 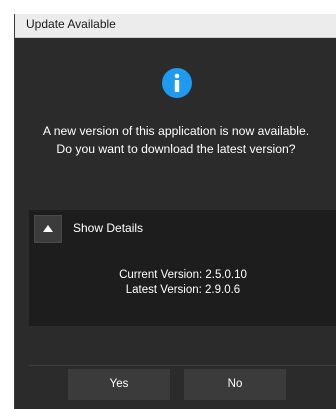 What do you see at coordinates (175, 26) in the screenshot?
I see `title-bar: Update Available` at bounding box center [175, 26].